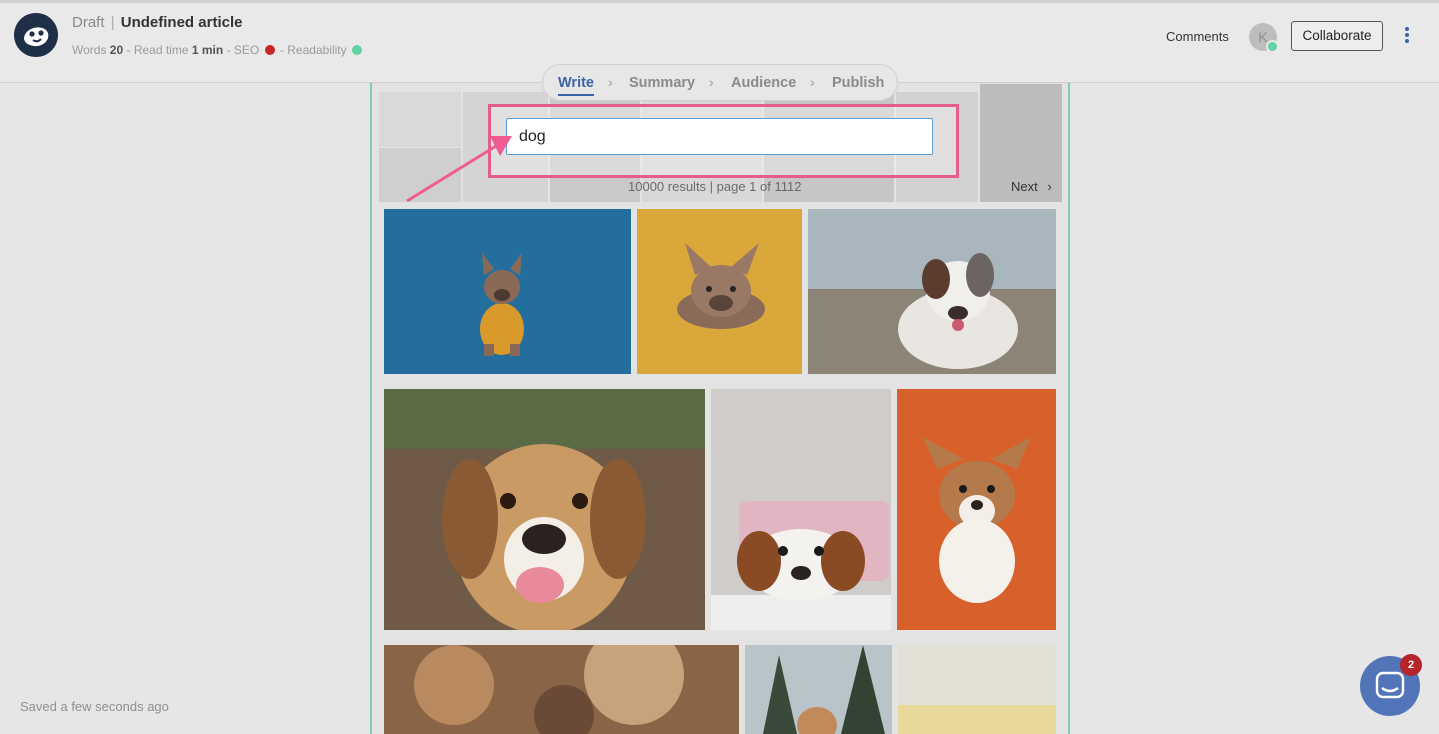  What do you see at coordinates (1337, 36) in the screenshot?
I see `collaborate-button: Collaborate` at bounding box center [1337, 36].